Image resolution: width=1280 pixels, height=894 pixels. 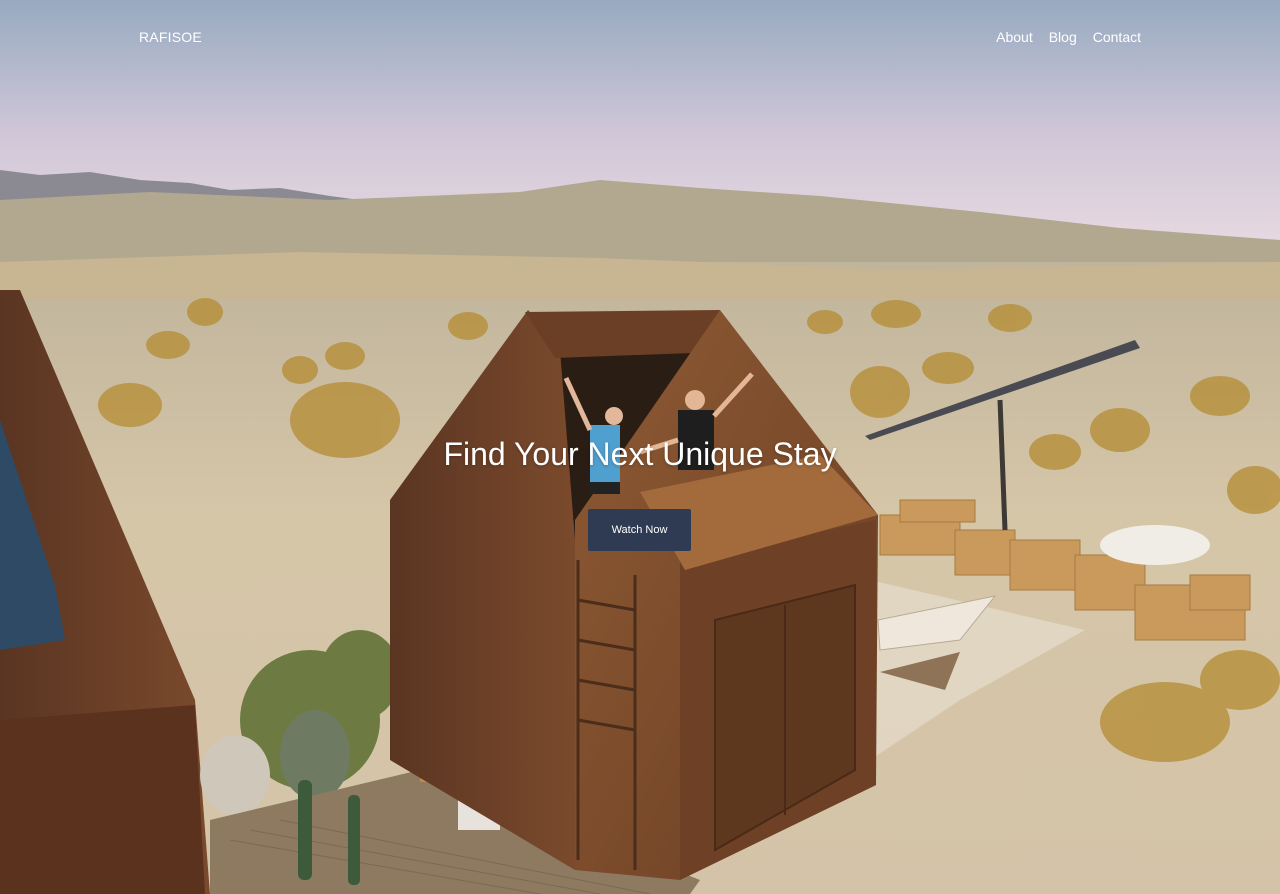 What do you see at coordinates (1063, 37) in the screenshot?
I see `nav-link-blog: Blog` at bounding box center [1063, 37].